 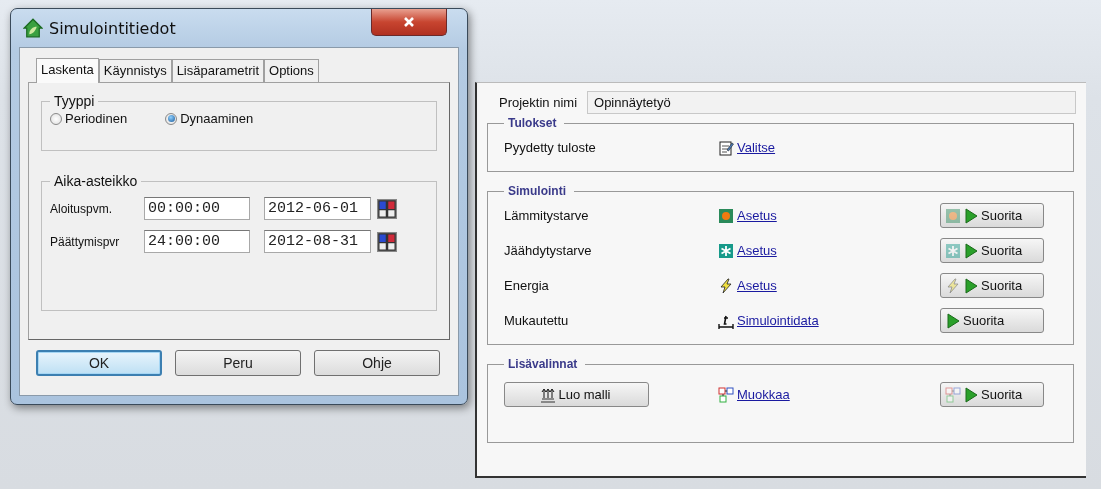 I want to click on row-label: Mukautettu, so click(x=536, y=320).